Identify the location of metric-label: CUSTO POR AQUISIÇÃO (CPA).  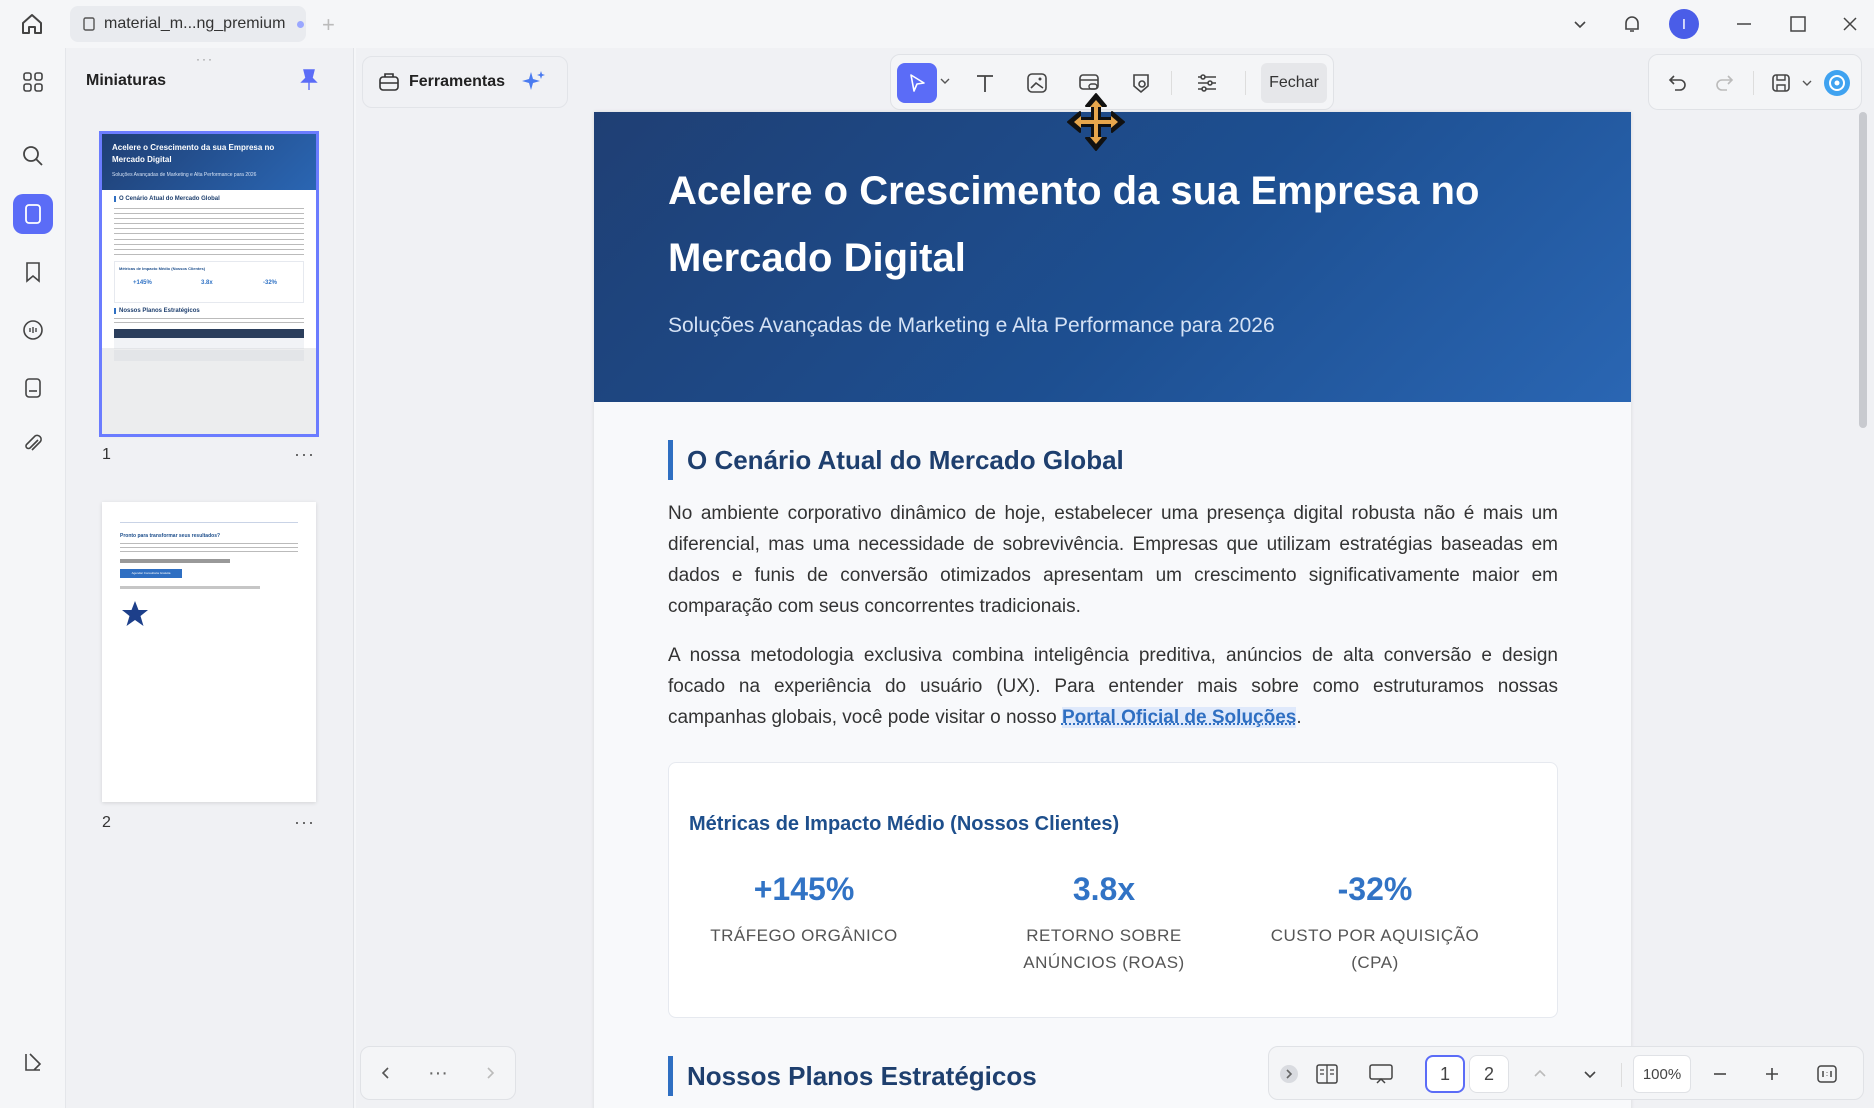
(1375, 949).